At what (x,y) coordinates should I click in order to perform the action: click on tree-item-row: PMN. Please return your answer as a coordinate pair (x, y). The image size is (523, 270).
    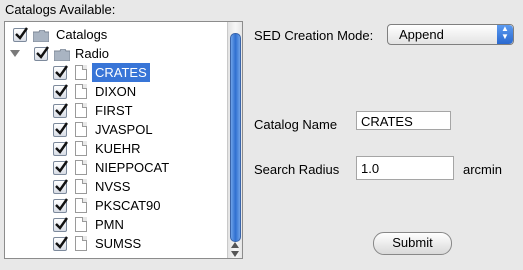
    Looking at the image, I should click on (138, 224).